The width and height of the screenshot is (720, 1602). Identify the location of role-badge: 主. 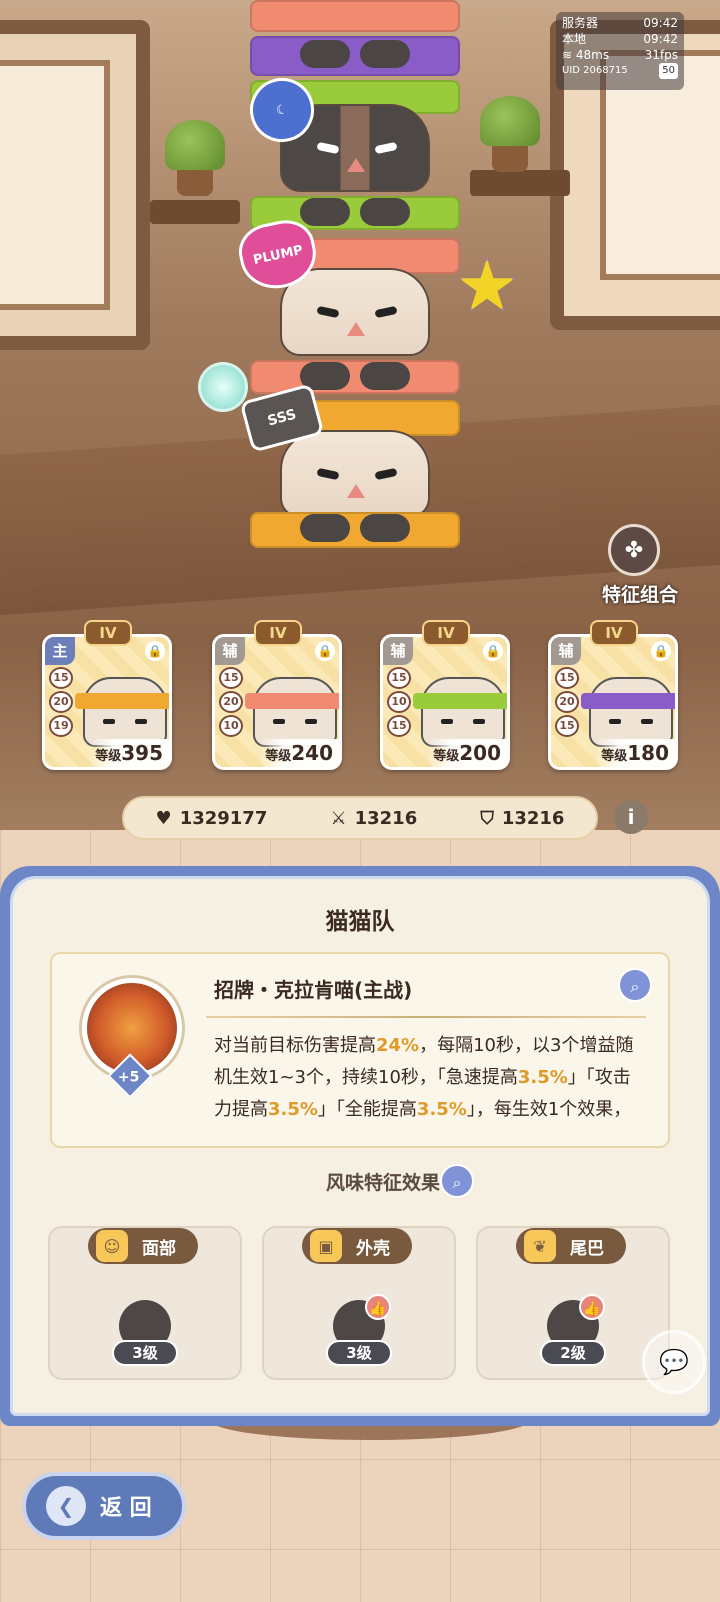
(60, 651).